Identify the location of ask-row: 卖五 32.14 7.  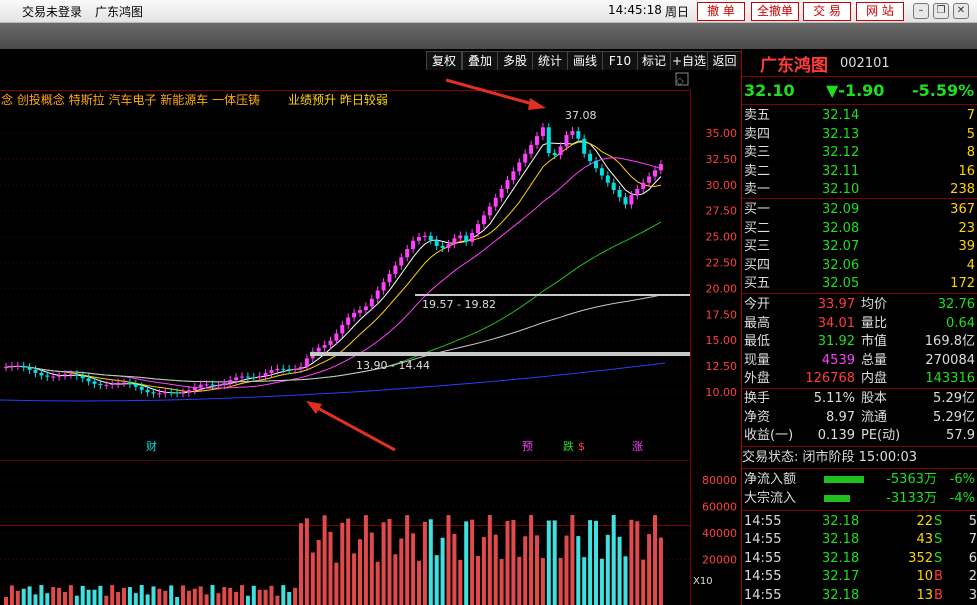
(859, 115).